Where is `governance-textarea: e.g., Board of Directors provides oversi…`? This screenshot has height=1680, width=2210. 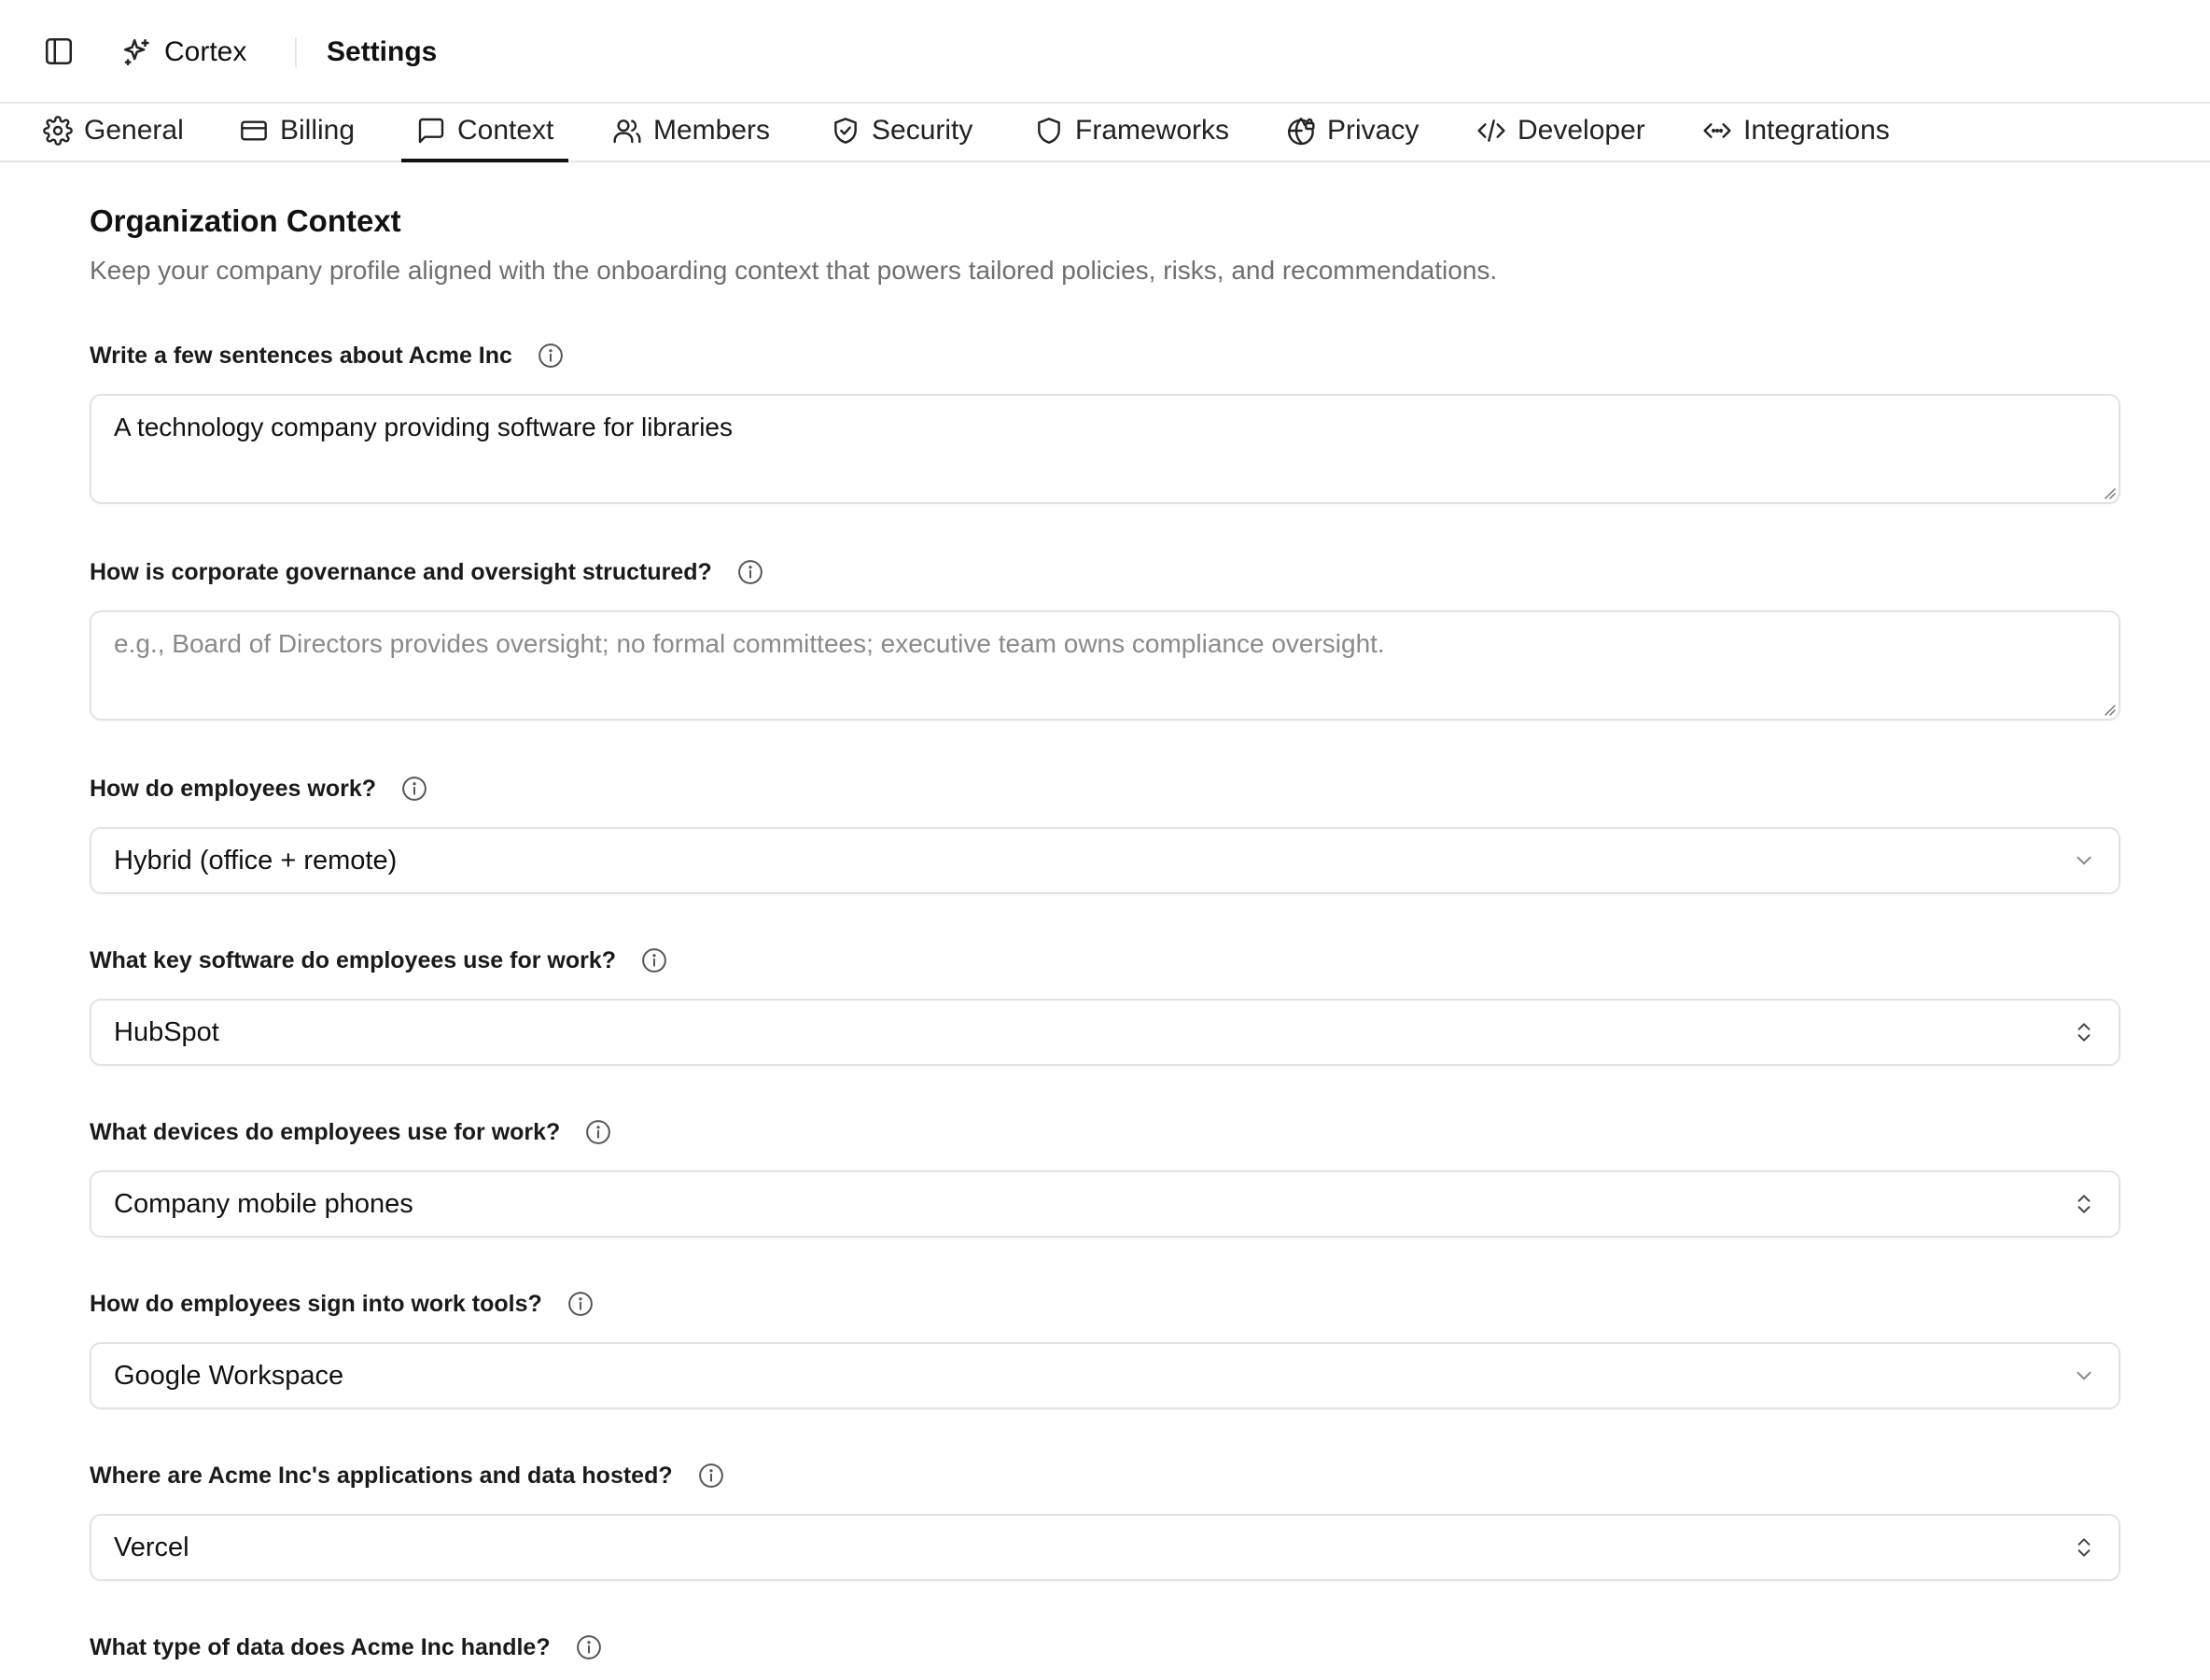 governance-textarea: e.g., Board of Directors provides oversi… is located at coordinates (1105, 665).